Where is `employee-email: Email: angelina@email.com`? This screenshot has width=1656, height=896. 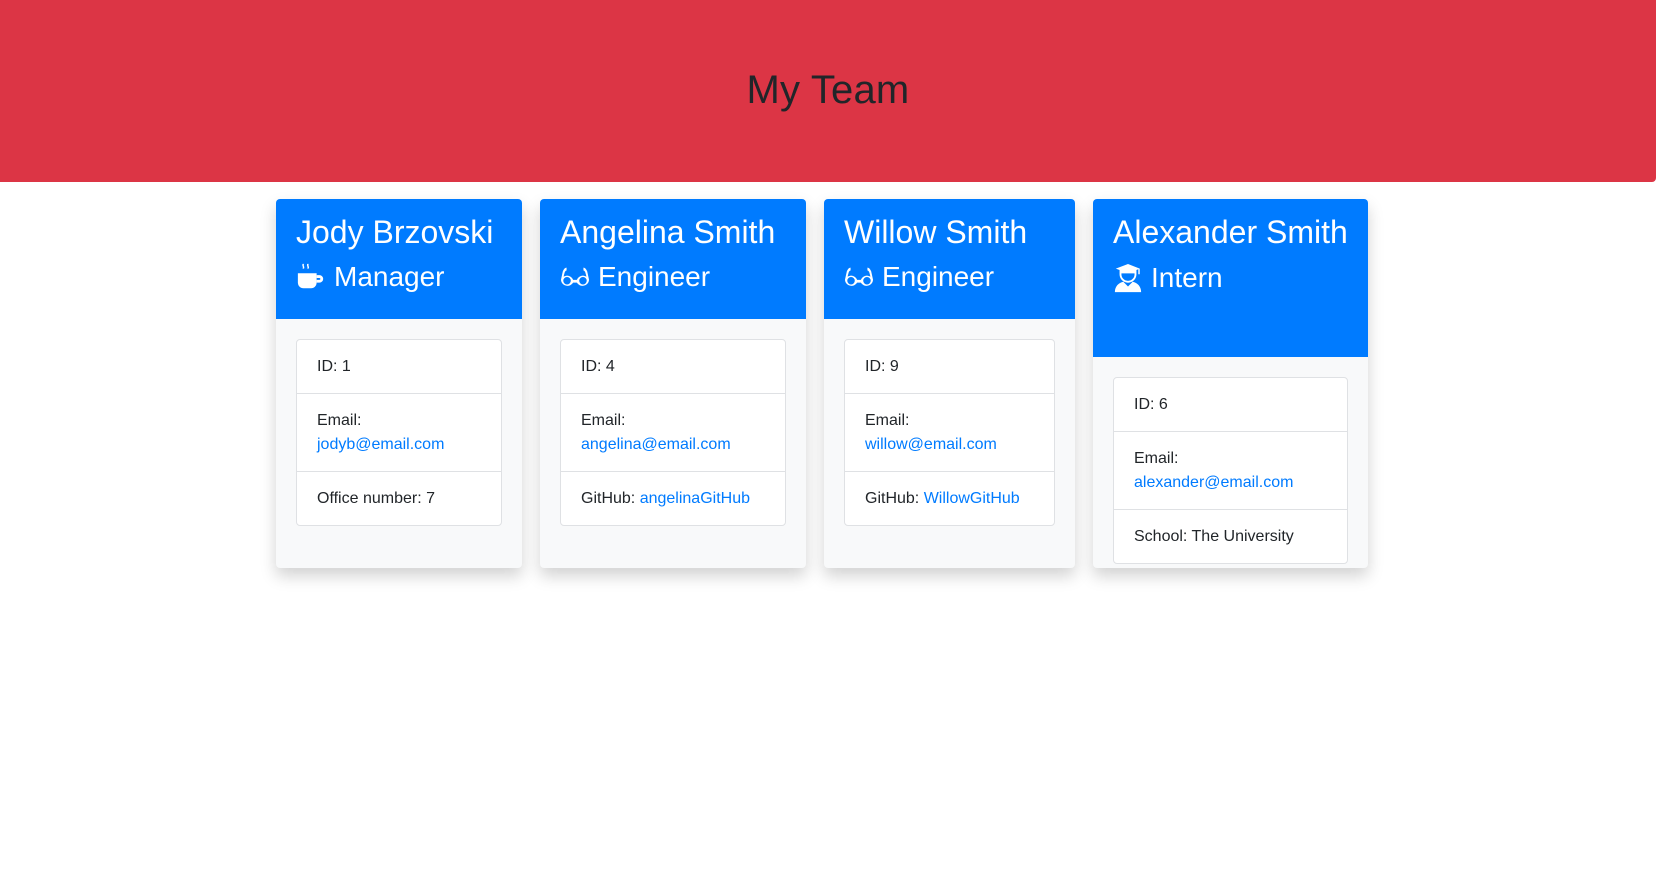
employee-email: Email: angelina@email.com is located at coordinates (673, 433).